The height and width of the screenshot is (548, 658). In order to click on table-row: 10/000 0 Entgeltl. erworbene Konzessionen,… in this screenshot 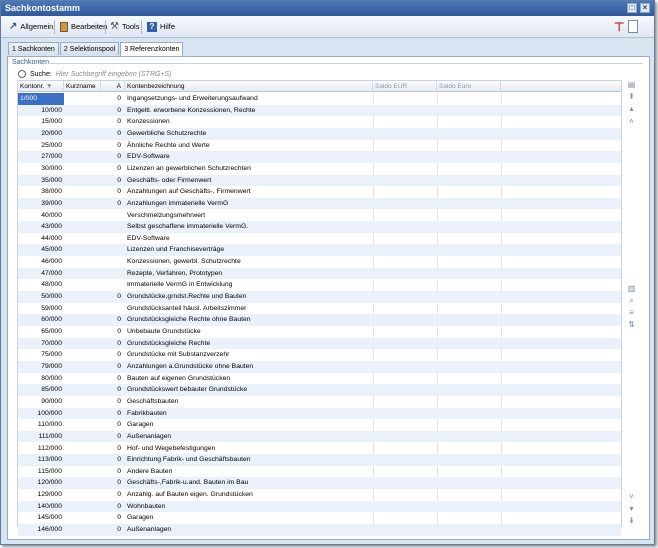, I will do `click(319, 110)`.